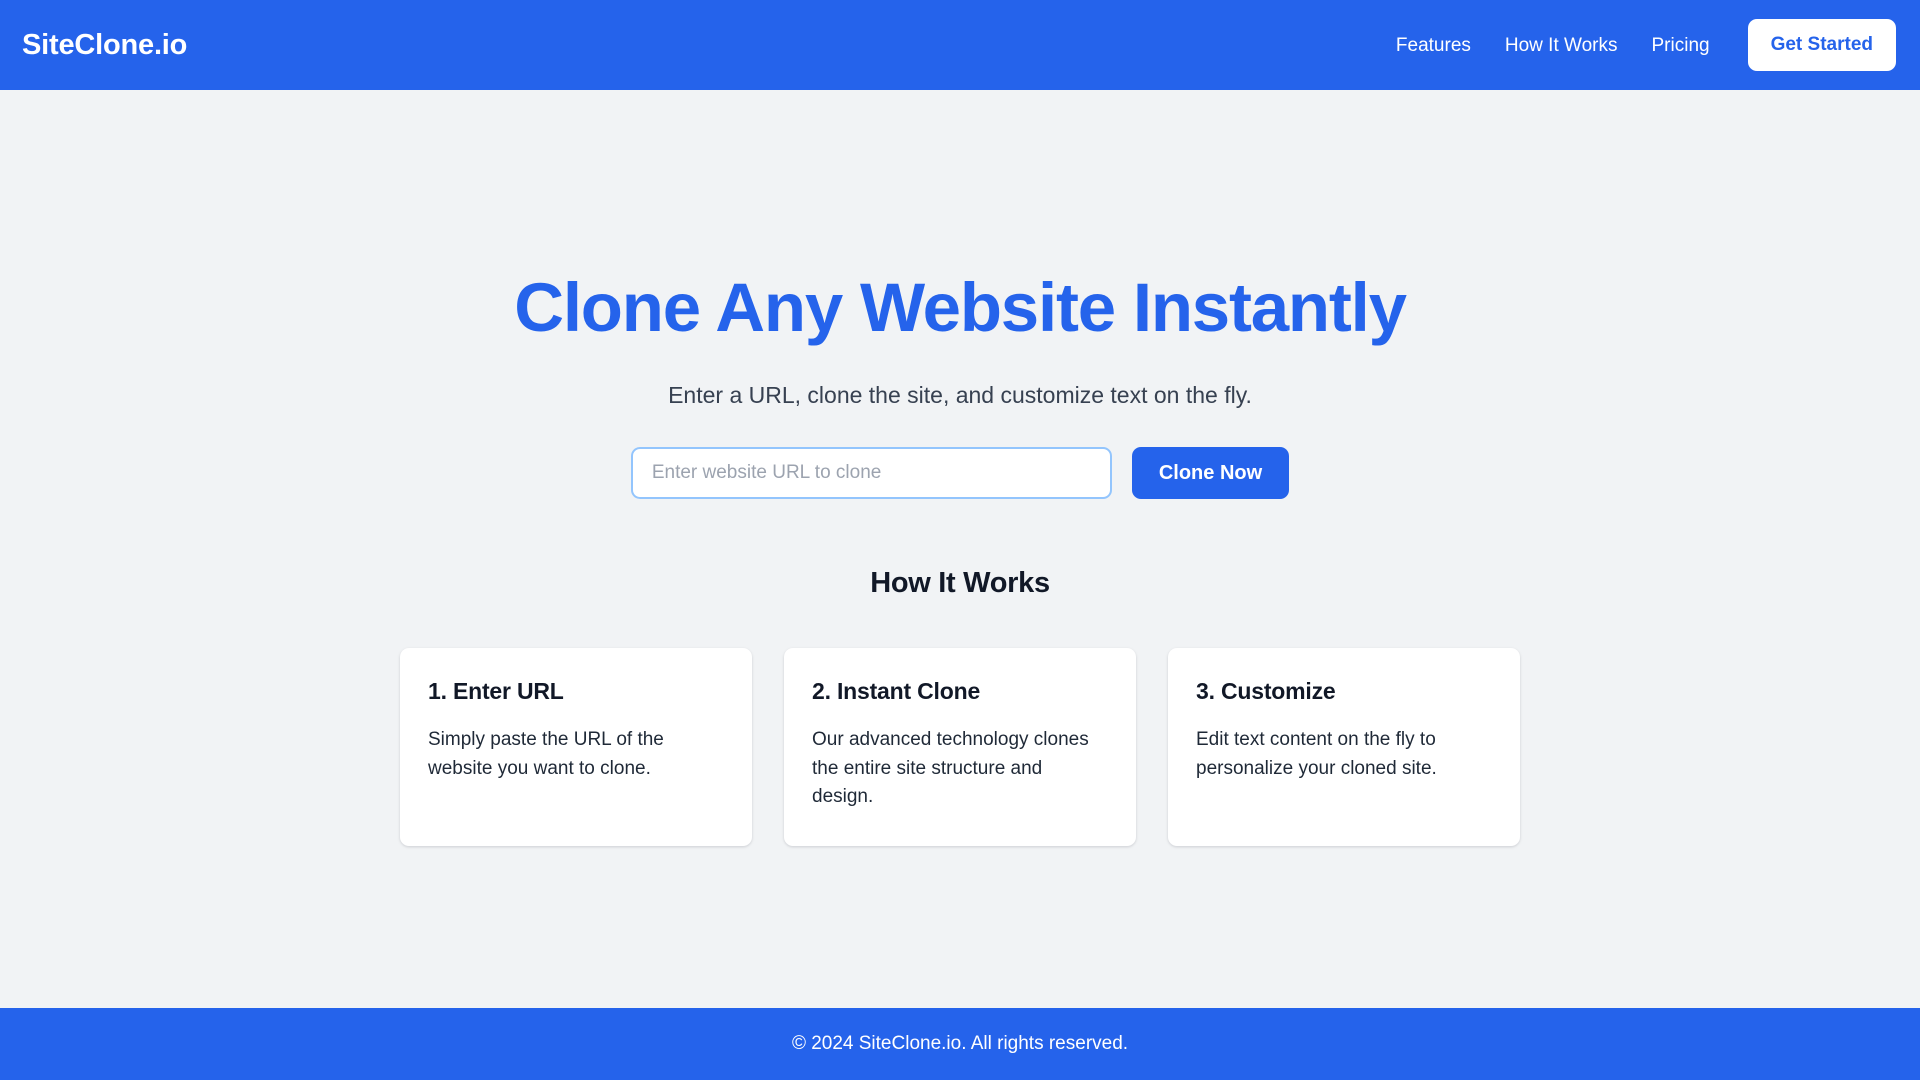 The image size is (1920, 1080). Describe the element at coordinates (1561, 45) in the screenshot. I see `nav-link-how-it-works: How It Works` at that location.